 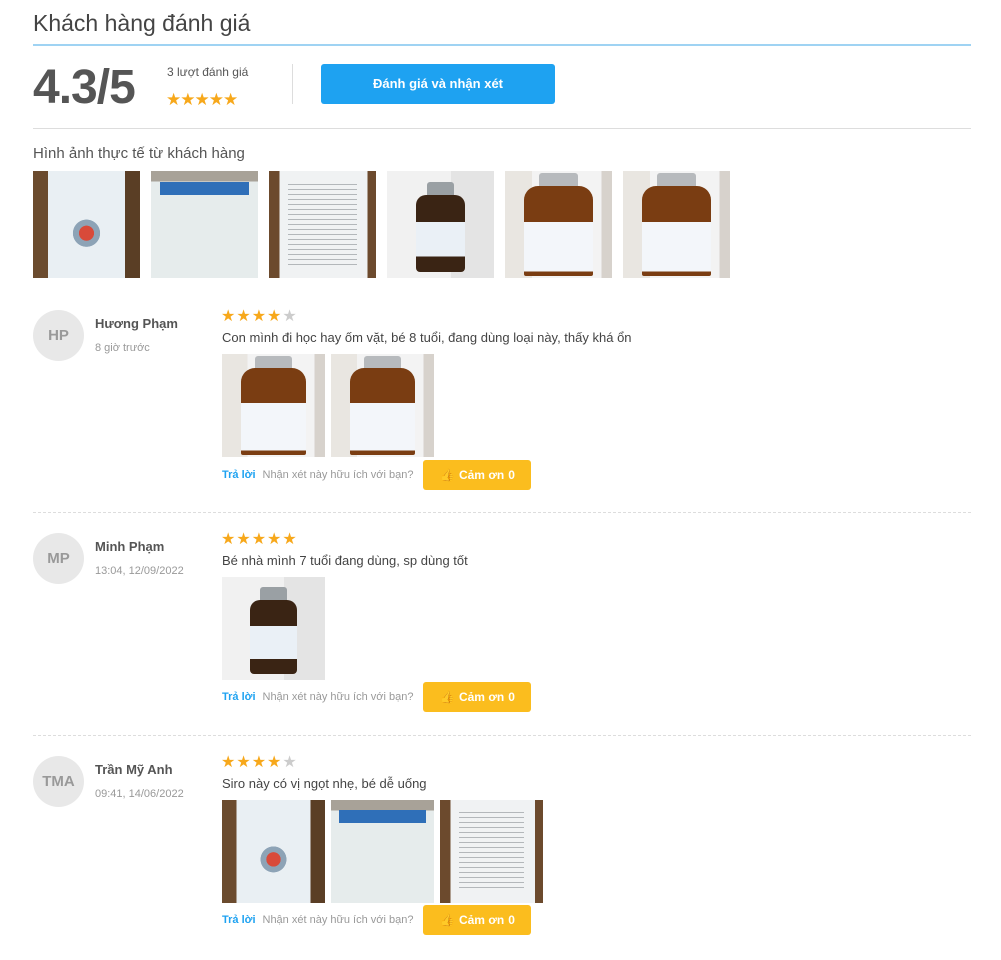 What do you see at coordinates (381, 224) in the screenshot?
I see `customer-photo-gallery` at bounding box center [381, 224].